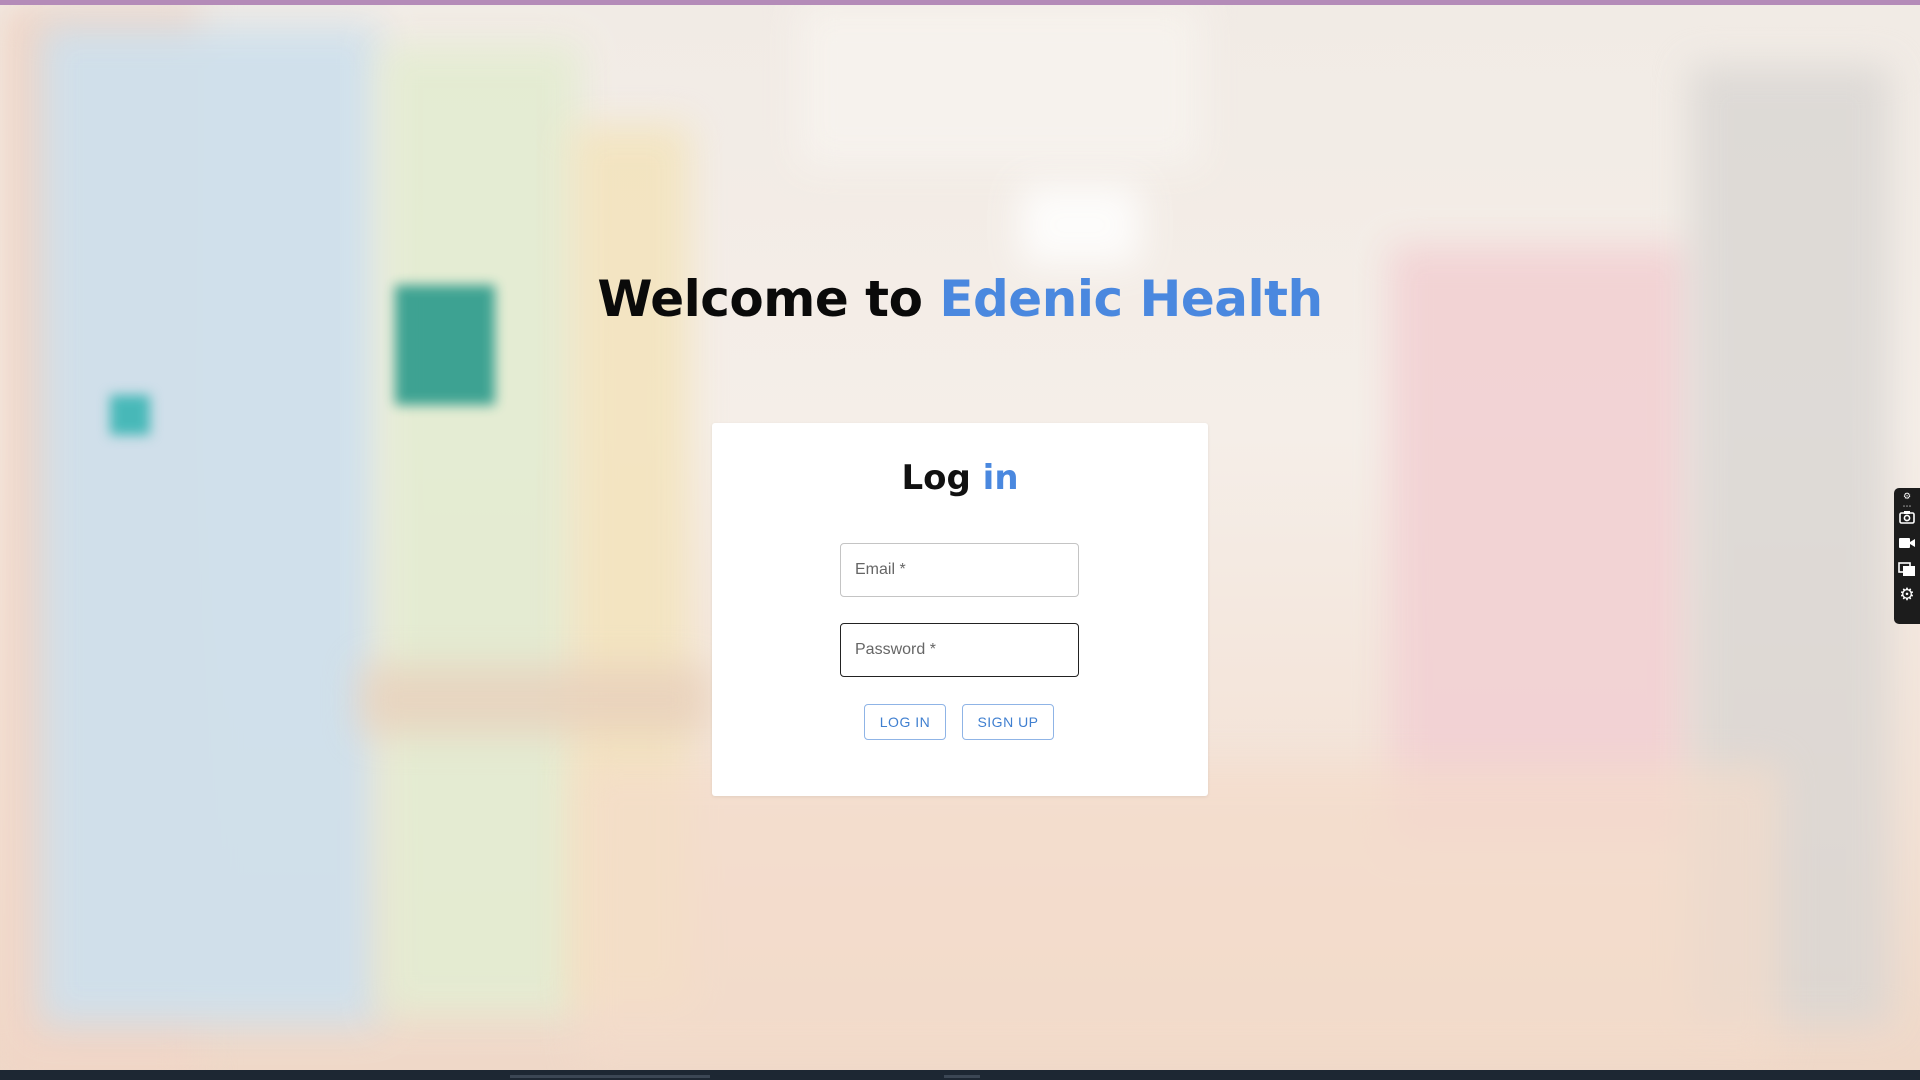 The image size is (1920, 1080). I want to click on welcome-prefix: Welcome to, so click(760, 299).